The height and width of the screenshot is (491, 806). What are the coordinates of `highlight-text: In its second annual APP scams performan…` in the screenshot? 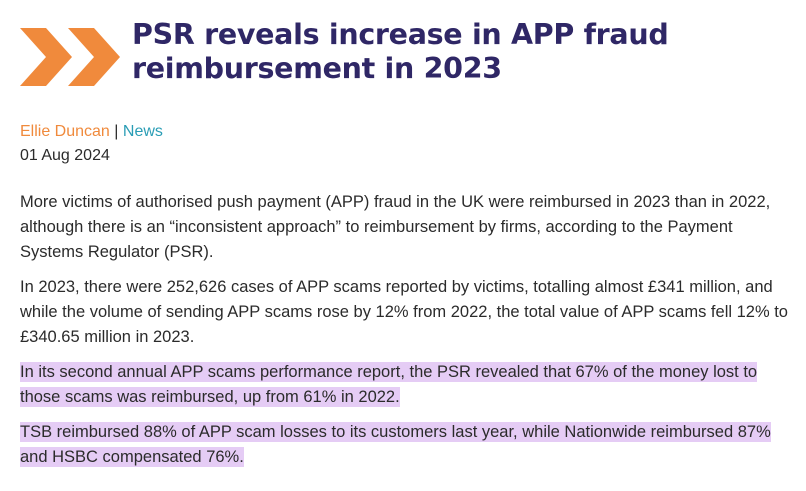 It's located at (389, 384).